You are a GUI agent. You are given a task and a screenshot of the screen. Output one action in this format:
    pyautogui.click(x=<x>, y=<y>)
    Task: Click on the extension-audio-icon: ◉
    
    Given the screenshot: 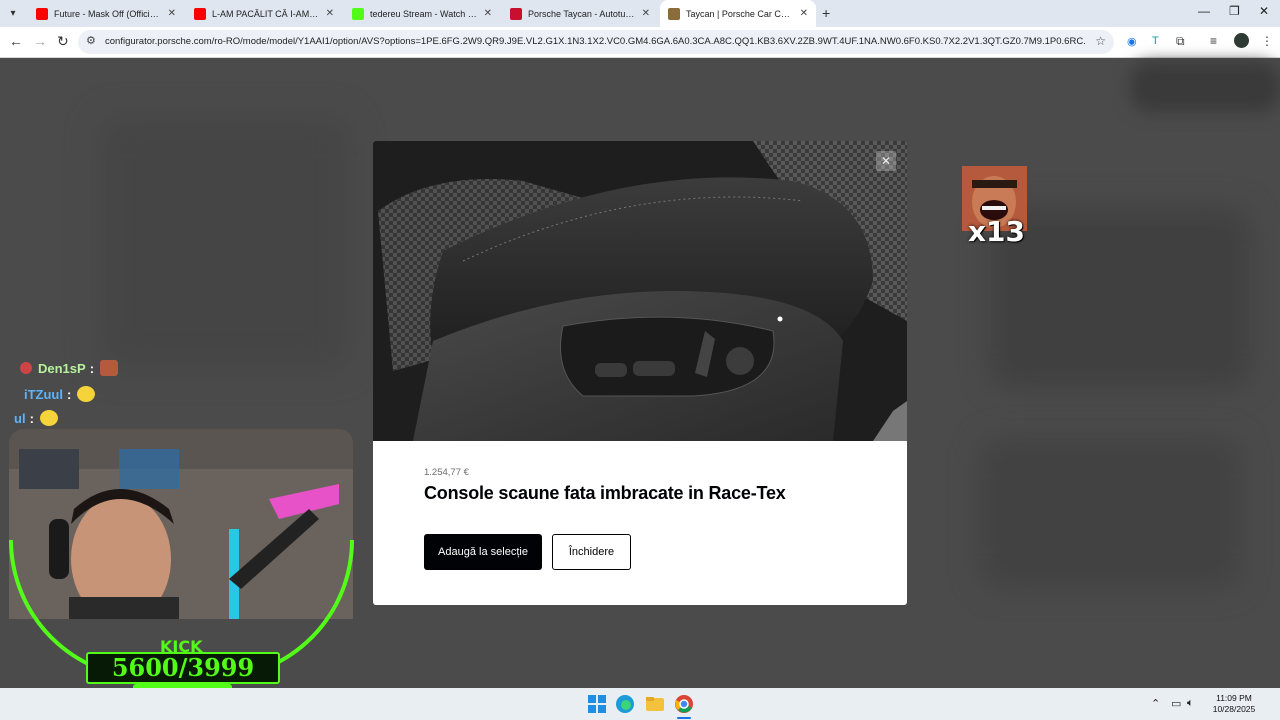 What is the action you would take?
    pyautogui.click(x=1132, y=41)
    